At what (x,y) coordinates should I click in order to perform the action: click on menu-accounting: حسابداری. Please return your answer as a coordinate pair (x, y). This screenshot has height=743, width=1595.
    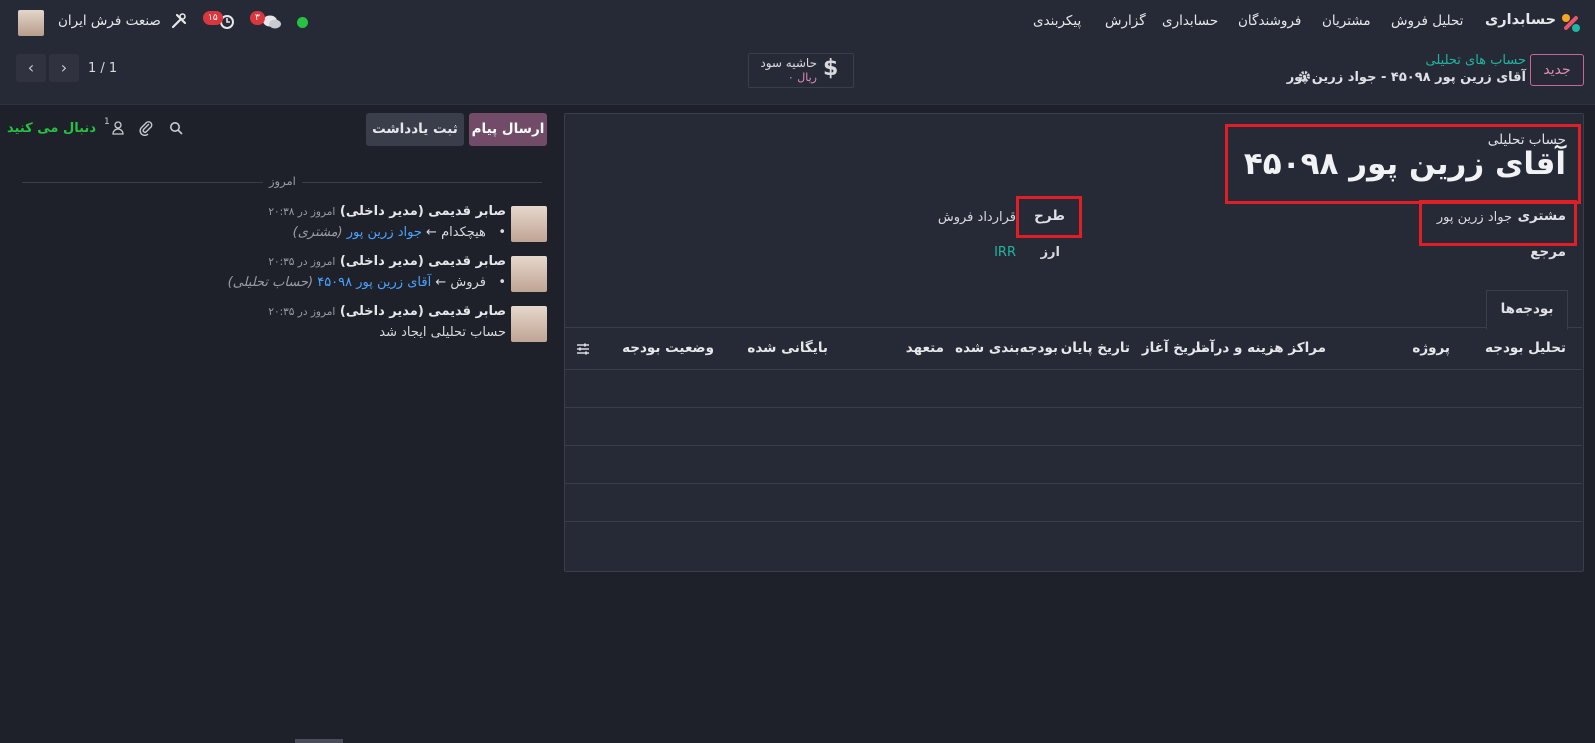
    Looking at the image, I should click on (1190, 21).